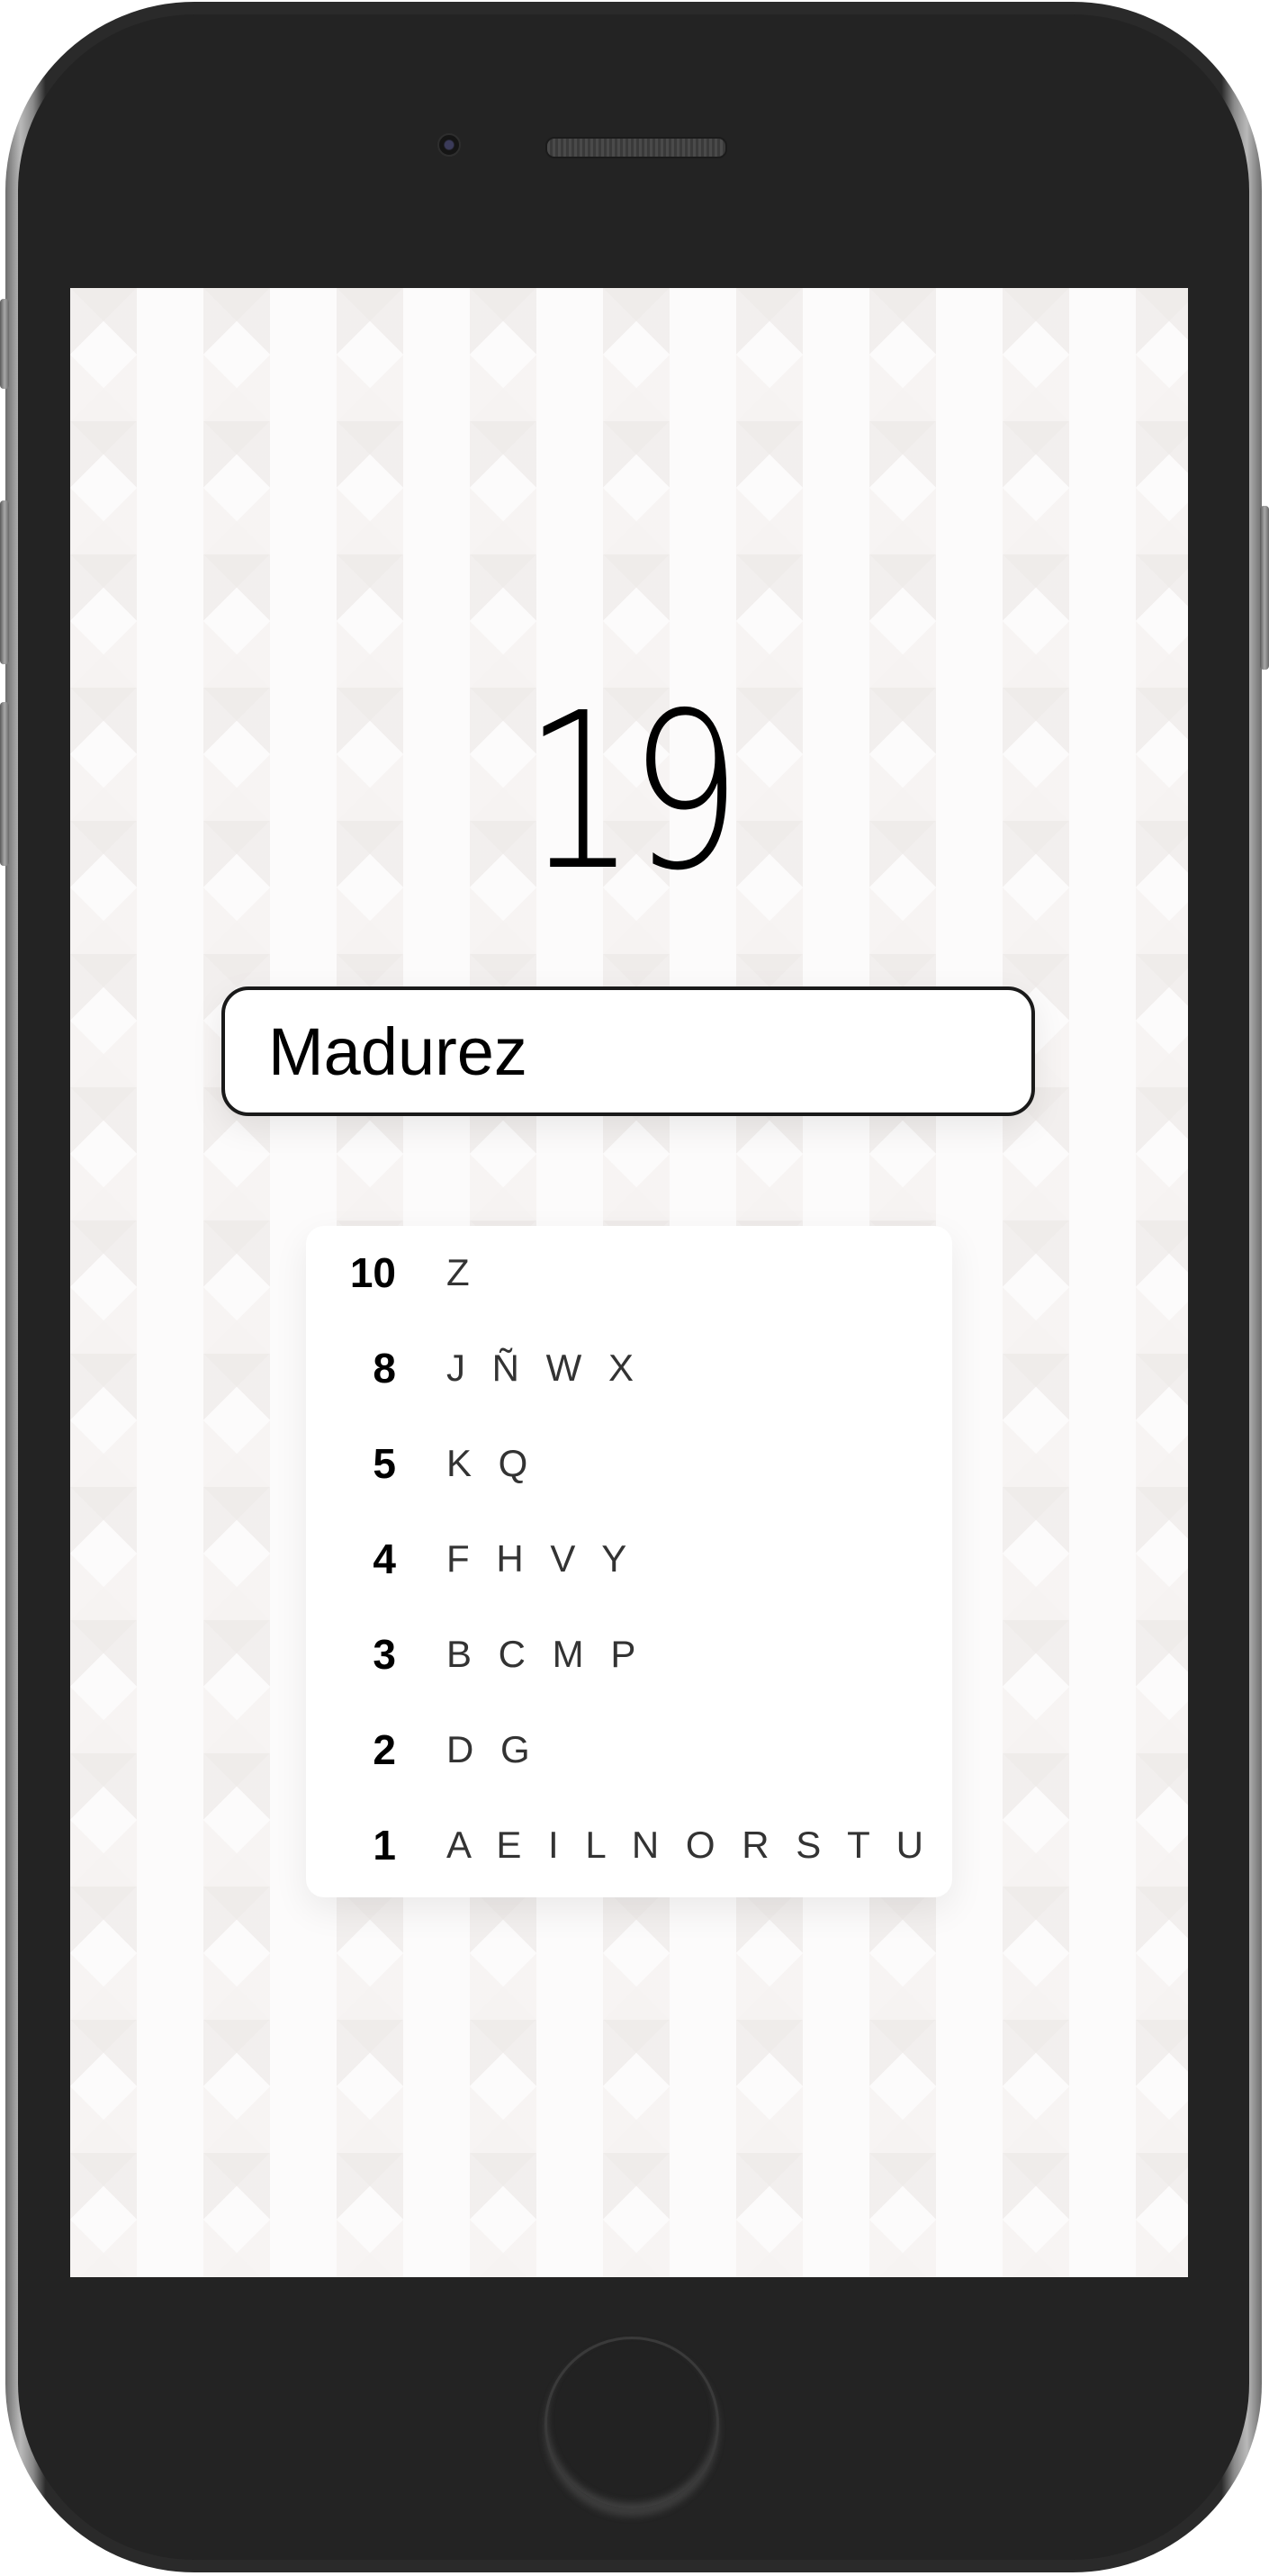 This screenshot has width=1269, height=2576. Describe the element at coordinates (536, 1558) in the screenshot. I see `letters-list: F H V Y` at that location.